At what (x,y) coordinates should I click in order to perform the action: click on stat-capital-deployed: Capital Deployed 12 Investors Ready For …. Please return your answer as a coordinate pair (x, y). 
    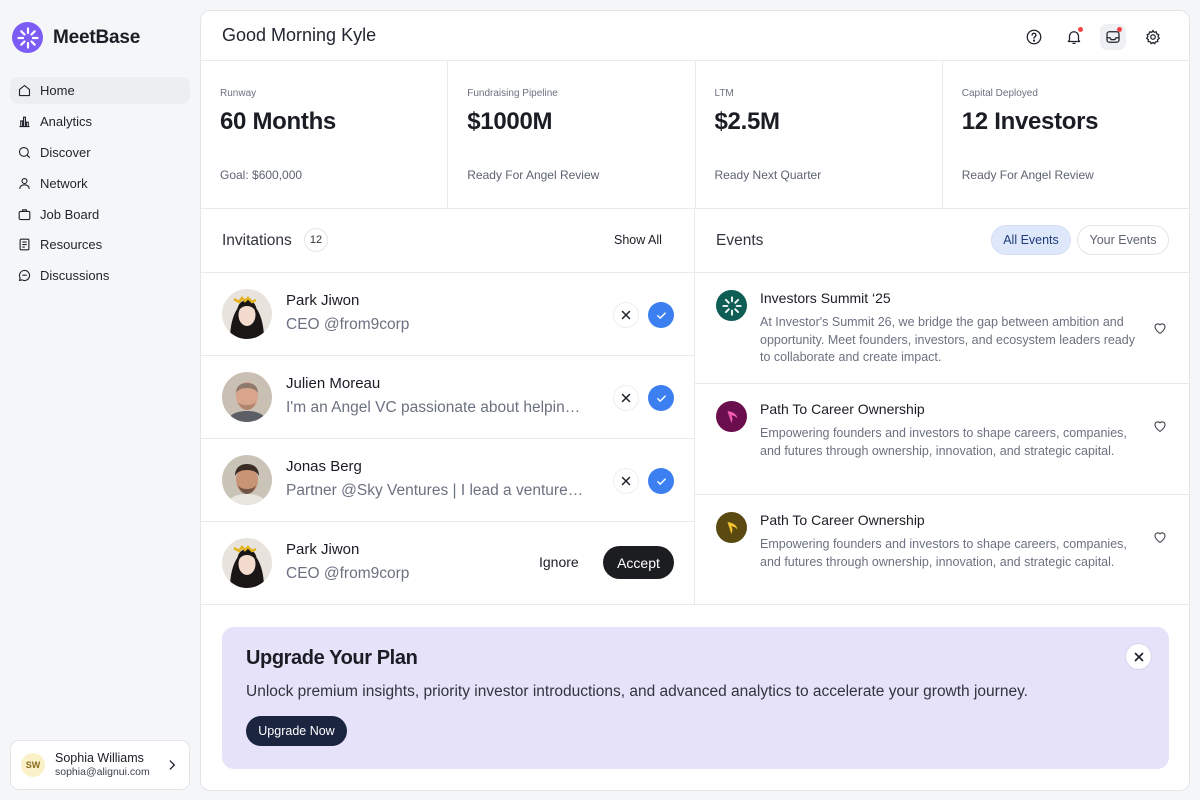
    Looking at the image, I should click on (1066, 134).